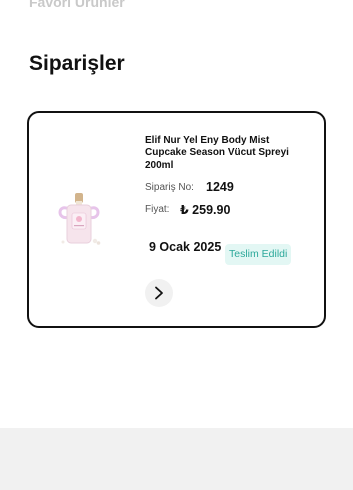 The image size is (353, 490). Describe the element at coordinates (157, 209) in the screenshot. I see `price-label: Fiyat:` at that location.